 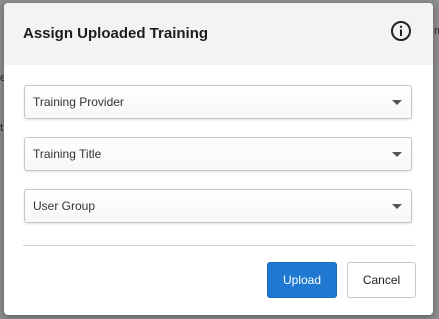 What do you see at coordinates (2, 128) in the screenshot?
I see `backdrop-text: t` at bounding box center [2, 128].